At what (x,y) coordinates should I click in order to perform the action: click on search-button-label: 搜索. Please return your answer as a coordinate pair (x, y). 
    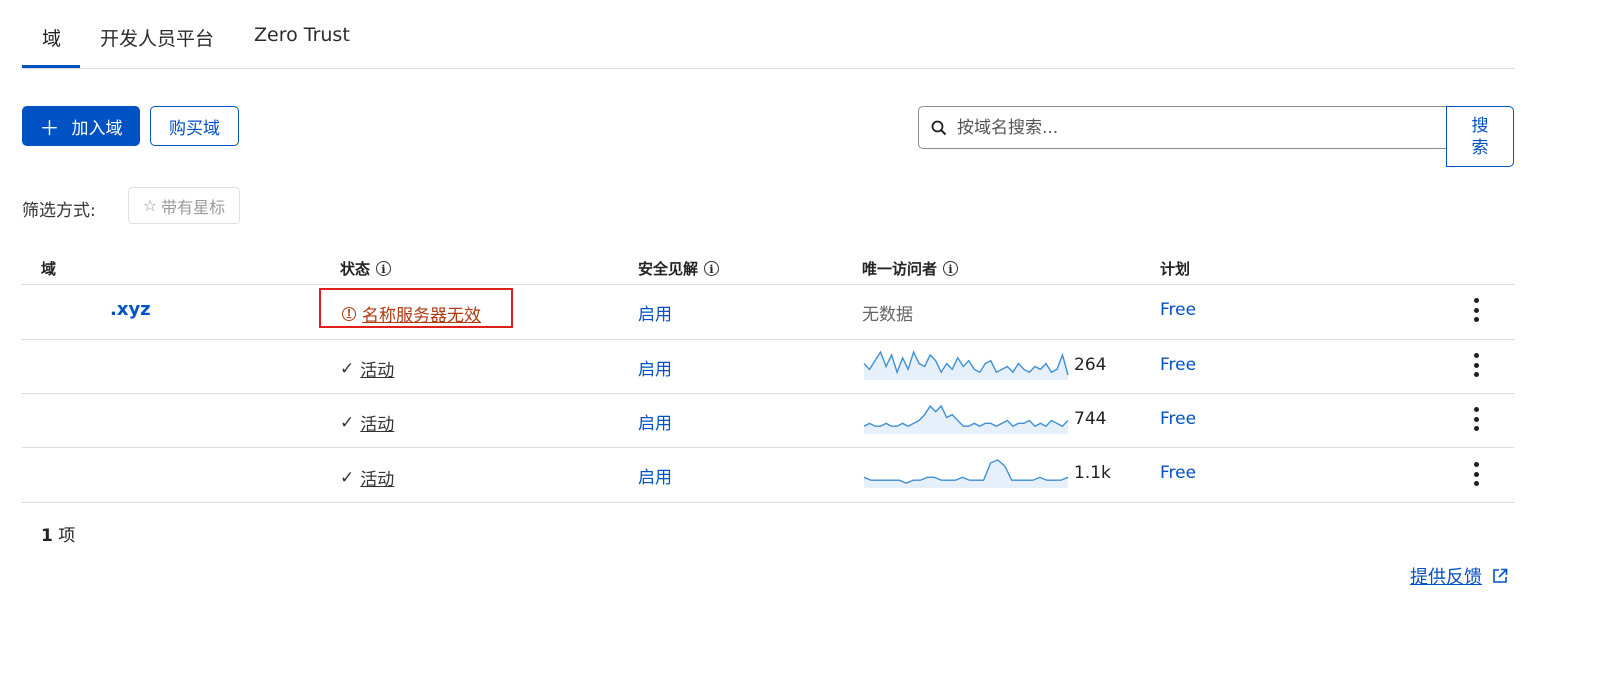
    Looking at the image, I should click on (1480, 136).